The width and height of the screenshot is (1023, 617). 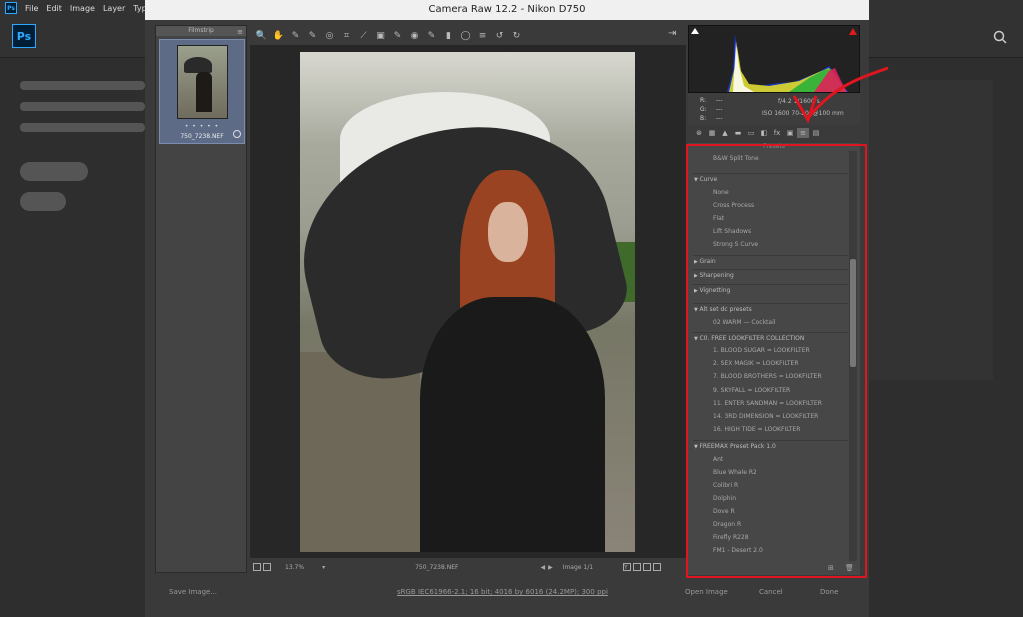 I want to click on swap-settings-icon, so click(x=647, y=567).